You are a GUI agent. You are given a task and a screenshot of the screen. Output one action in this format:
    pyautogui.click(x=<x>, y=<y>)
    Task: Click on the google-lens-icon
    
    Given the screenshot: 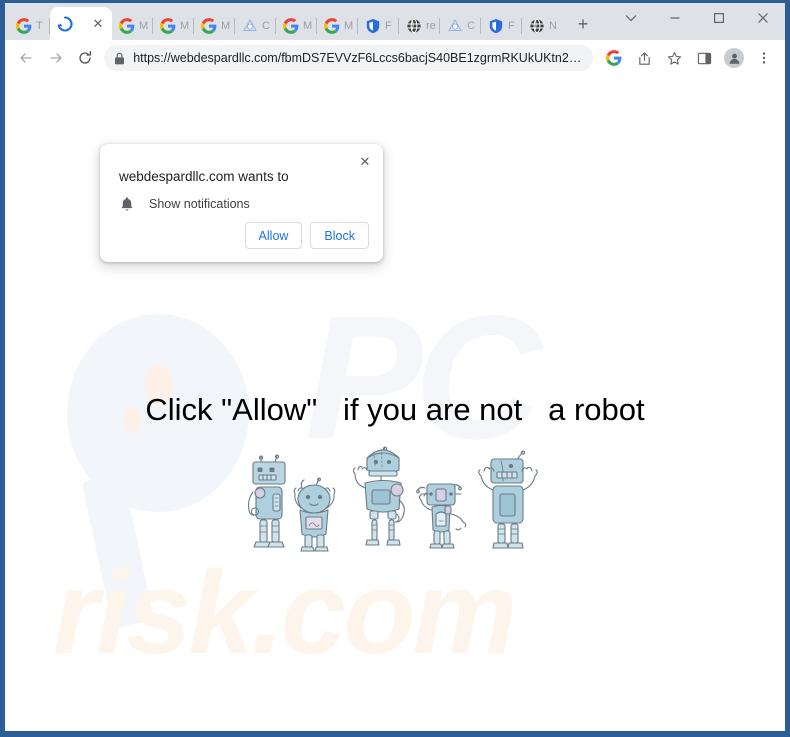 What is the action you would take?
    pyautogui.click(x=614, y=58)
    